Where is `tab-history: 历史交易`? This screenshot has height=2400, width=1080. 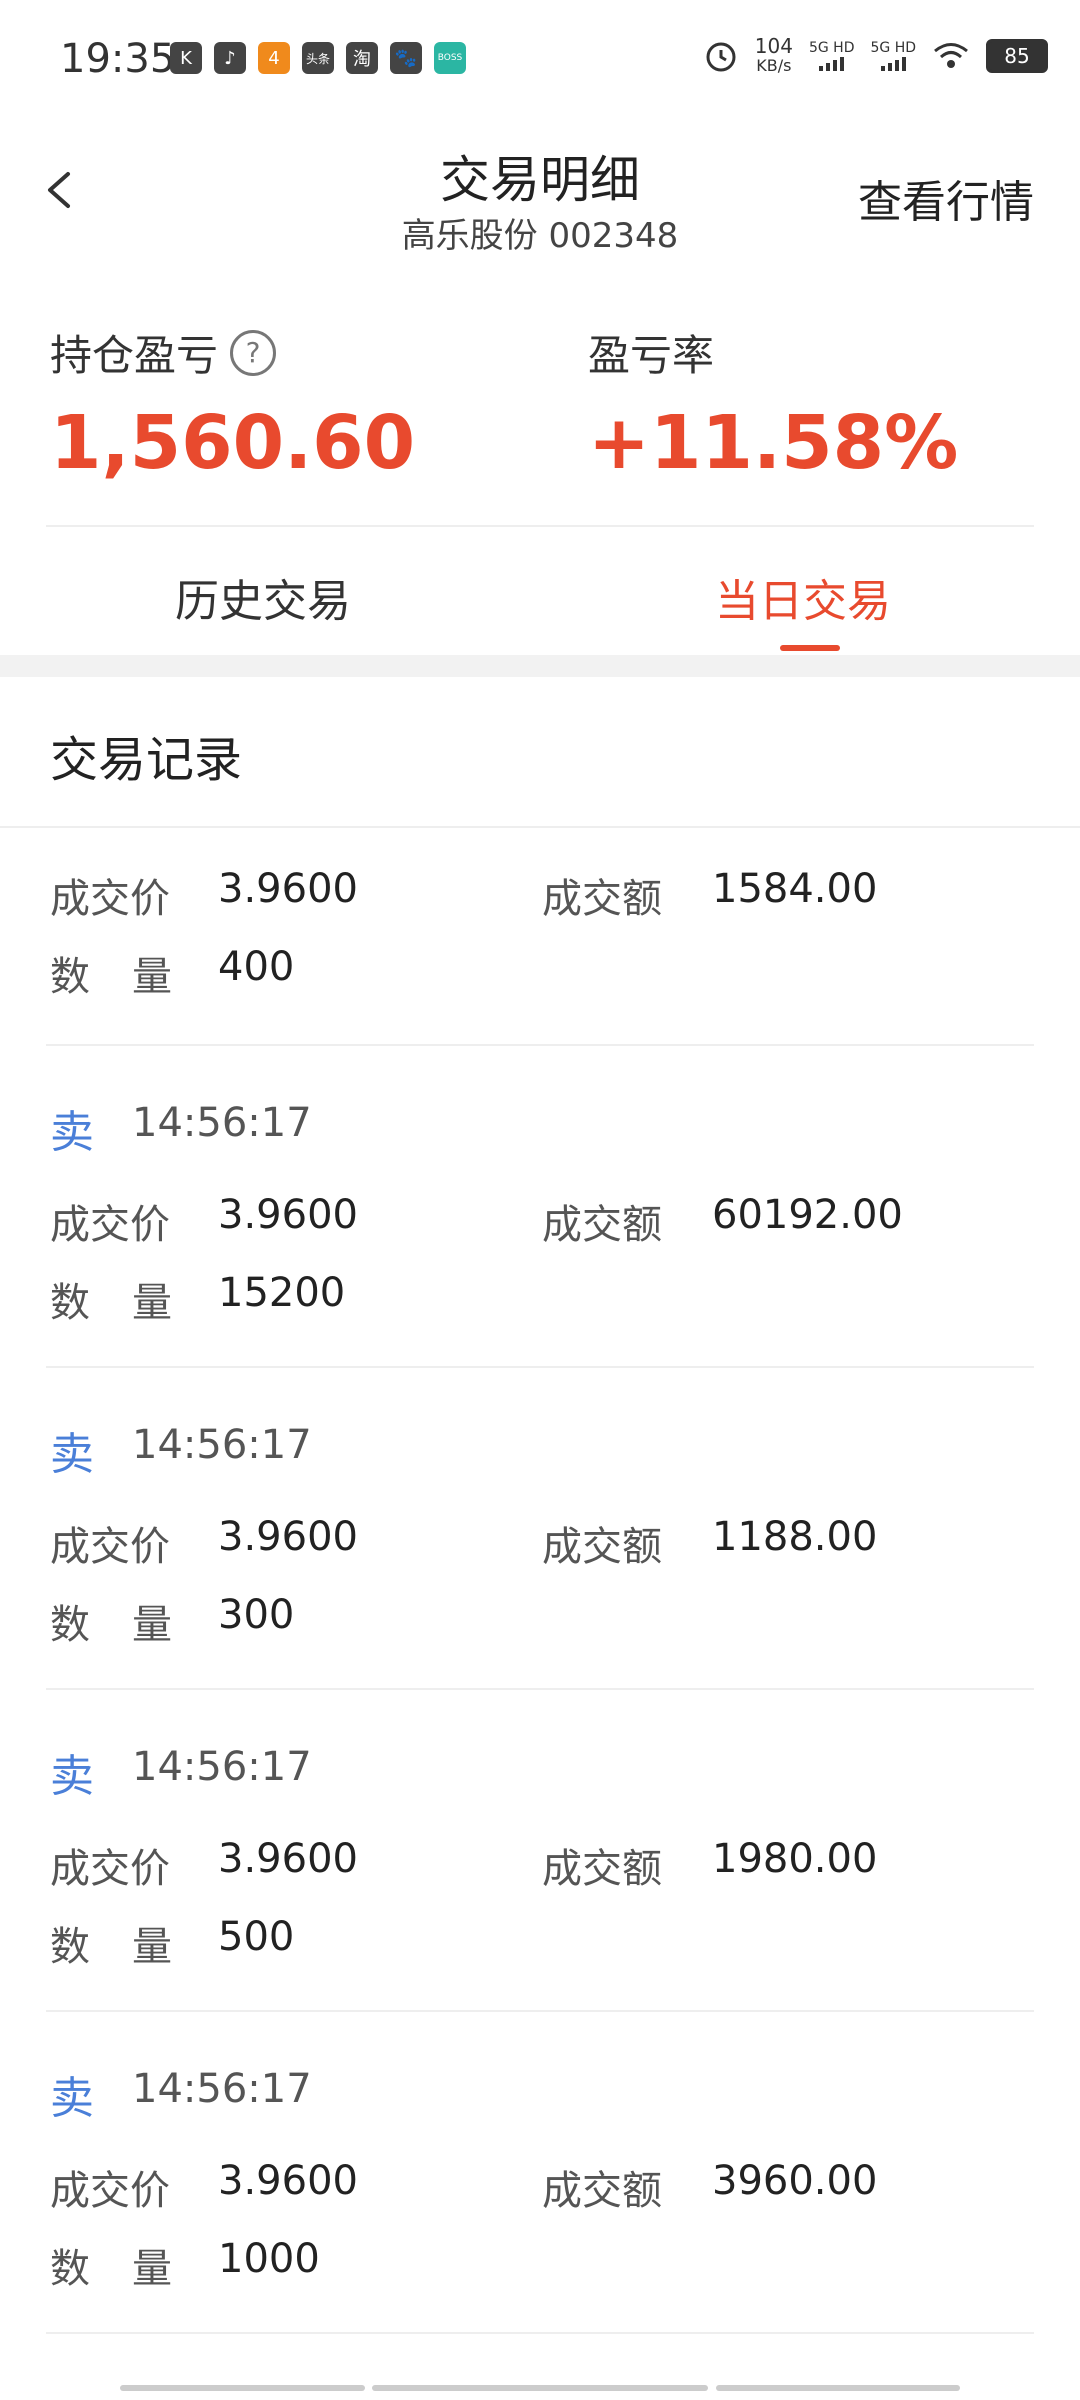
tab-history: 历史交易 is located at coordinates (263, 597).